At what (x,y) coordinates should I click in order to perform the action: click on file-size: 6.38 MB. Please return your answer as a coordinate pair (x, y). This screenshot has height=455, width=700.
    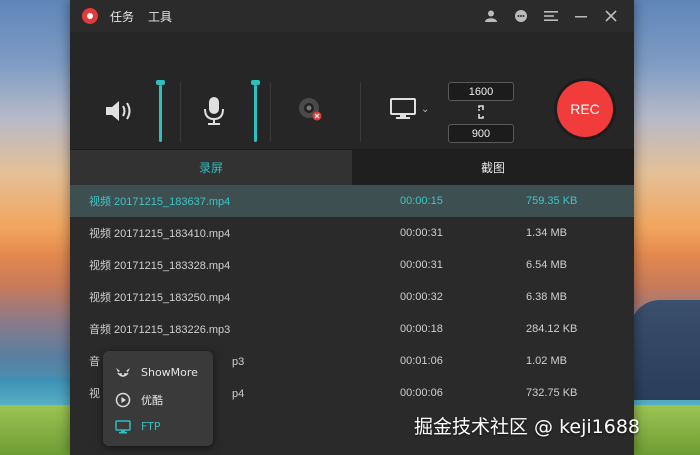
    Looking at the image, I should click on (546, 297).